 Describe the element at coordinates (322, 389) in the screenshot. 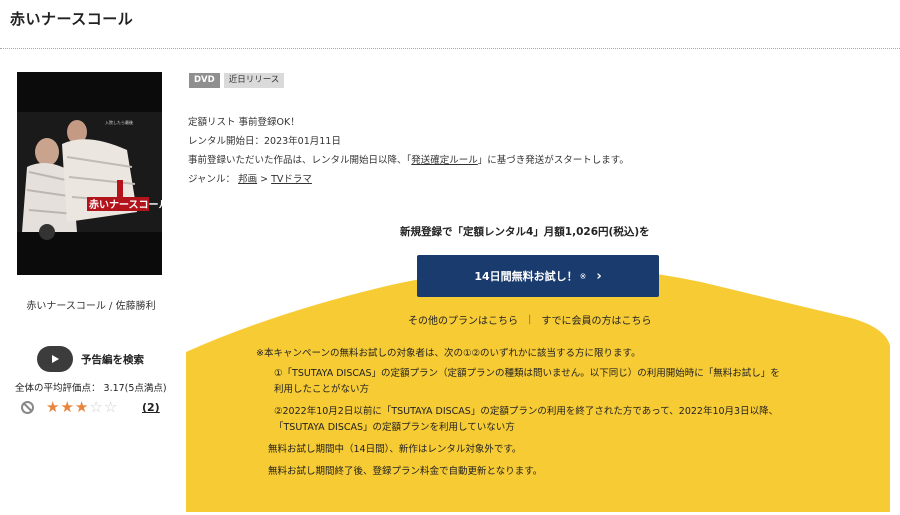

I see `notes-item-1-line-2: 利用したことがない方` at that location.